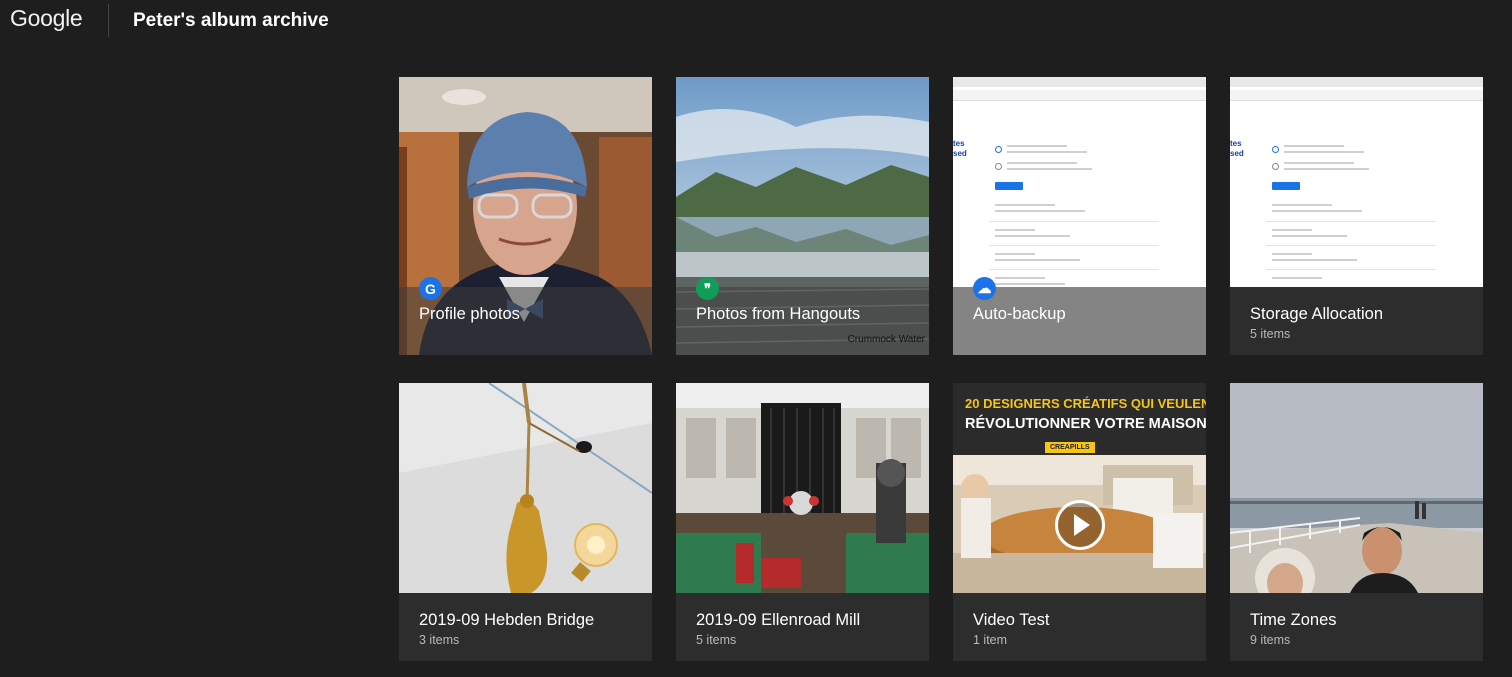 Image resolution: width=1512 pixels, height=677 pixels. What do you see at coordinates (778, 314) in the screenshot?
I see `album-title: Photos from Hangouts` at bounding box center [778, 314].